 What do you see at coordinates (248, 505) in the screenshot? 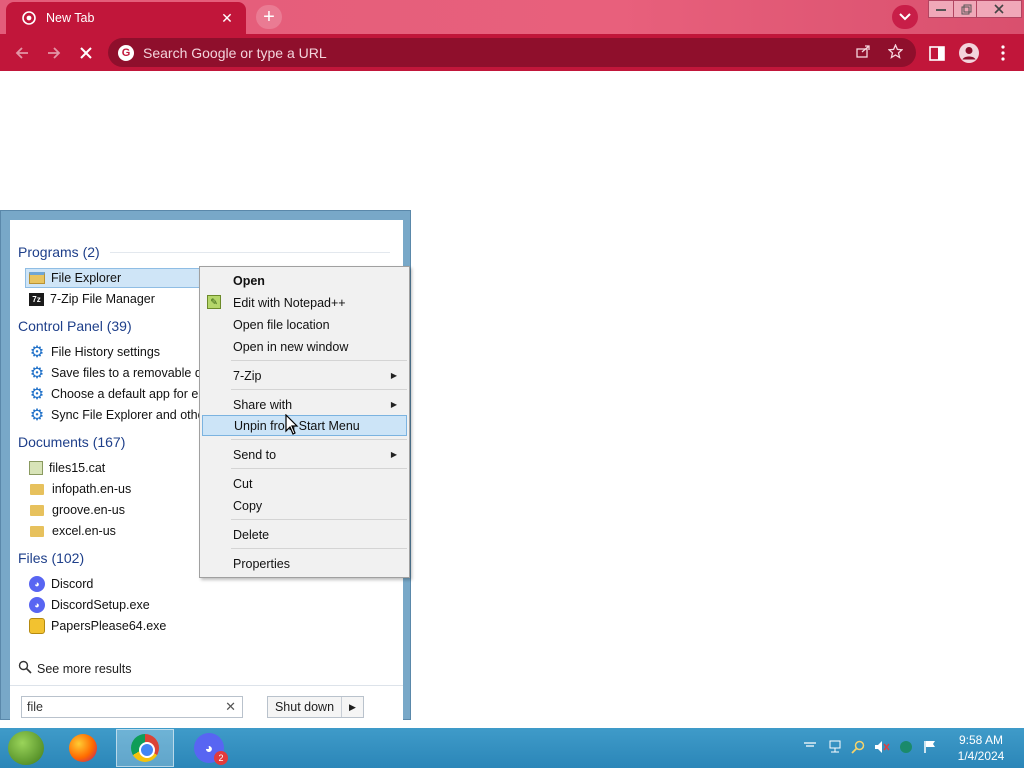
I see `ctx-label: Copy` at bounding box center [248, 505].